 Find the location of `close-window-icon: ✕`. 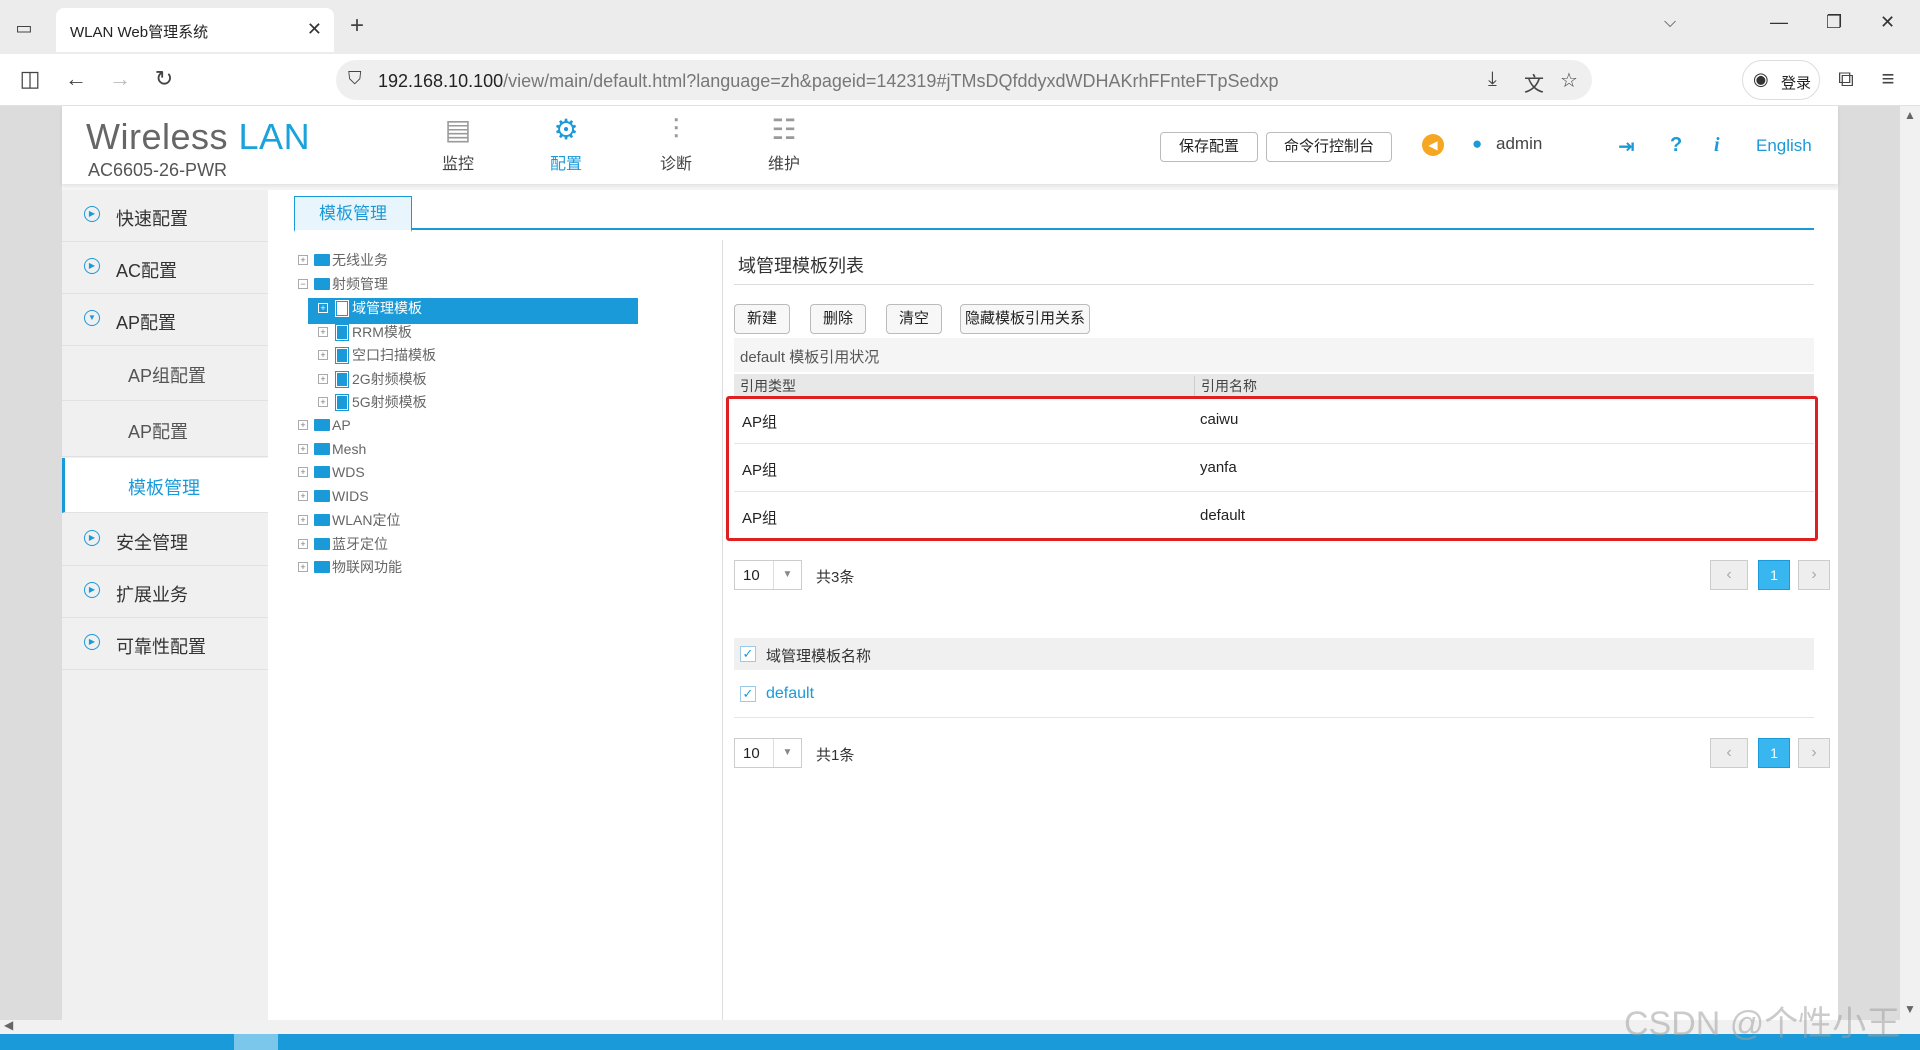

close-window-icon: ✕ is located at coordinates (1887, 22).